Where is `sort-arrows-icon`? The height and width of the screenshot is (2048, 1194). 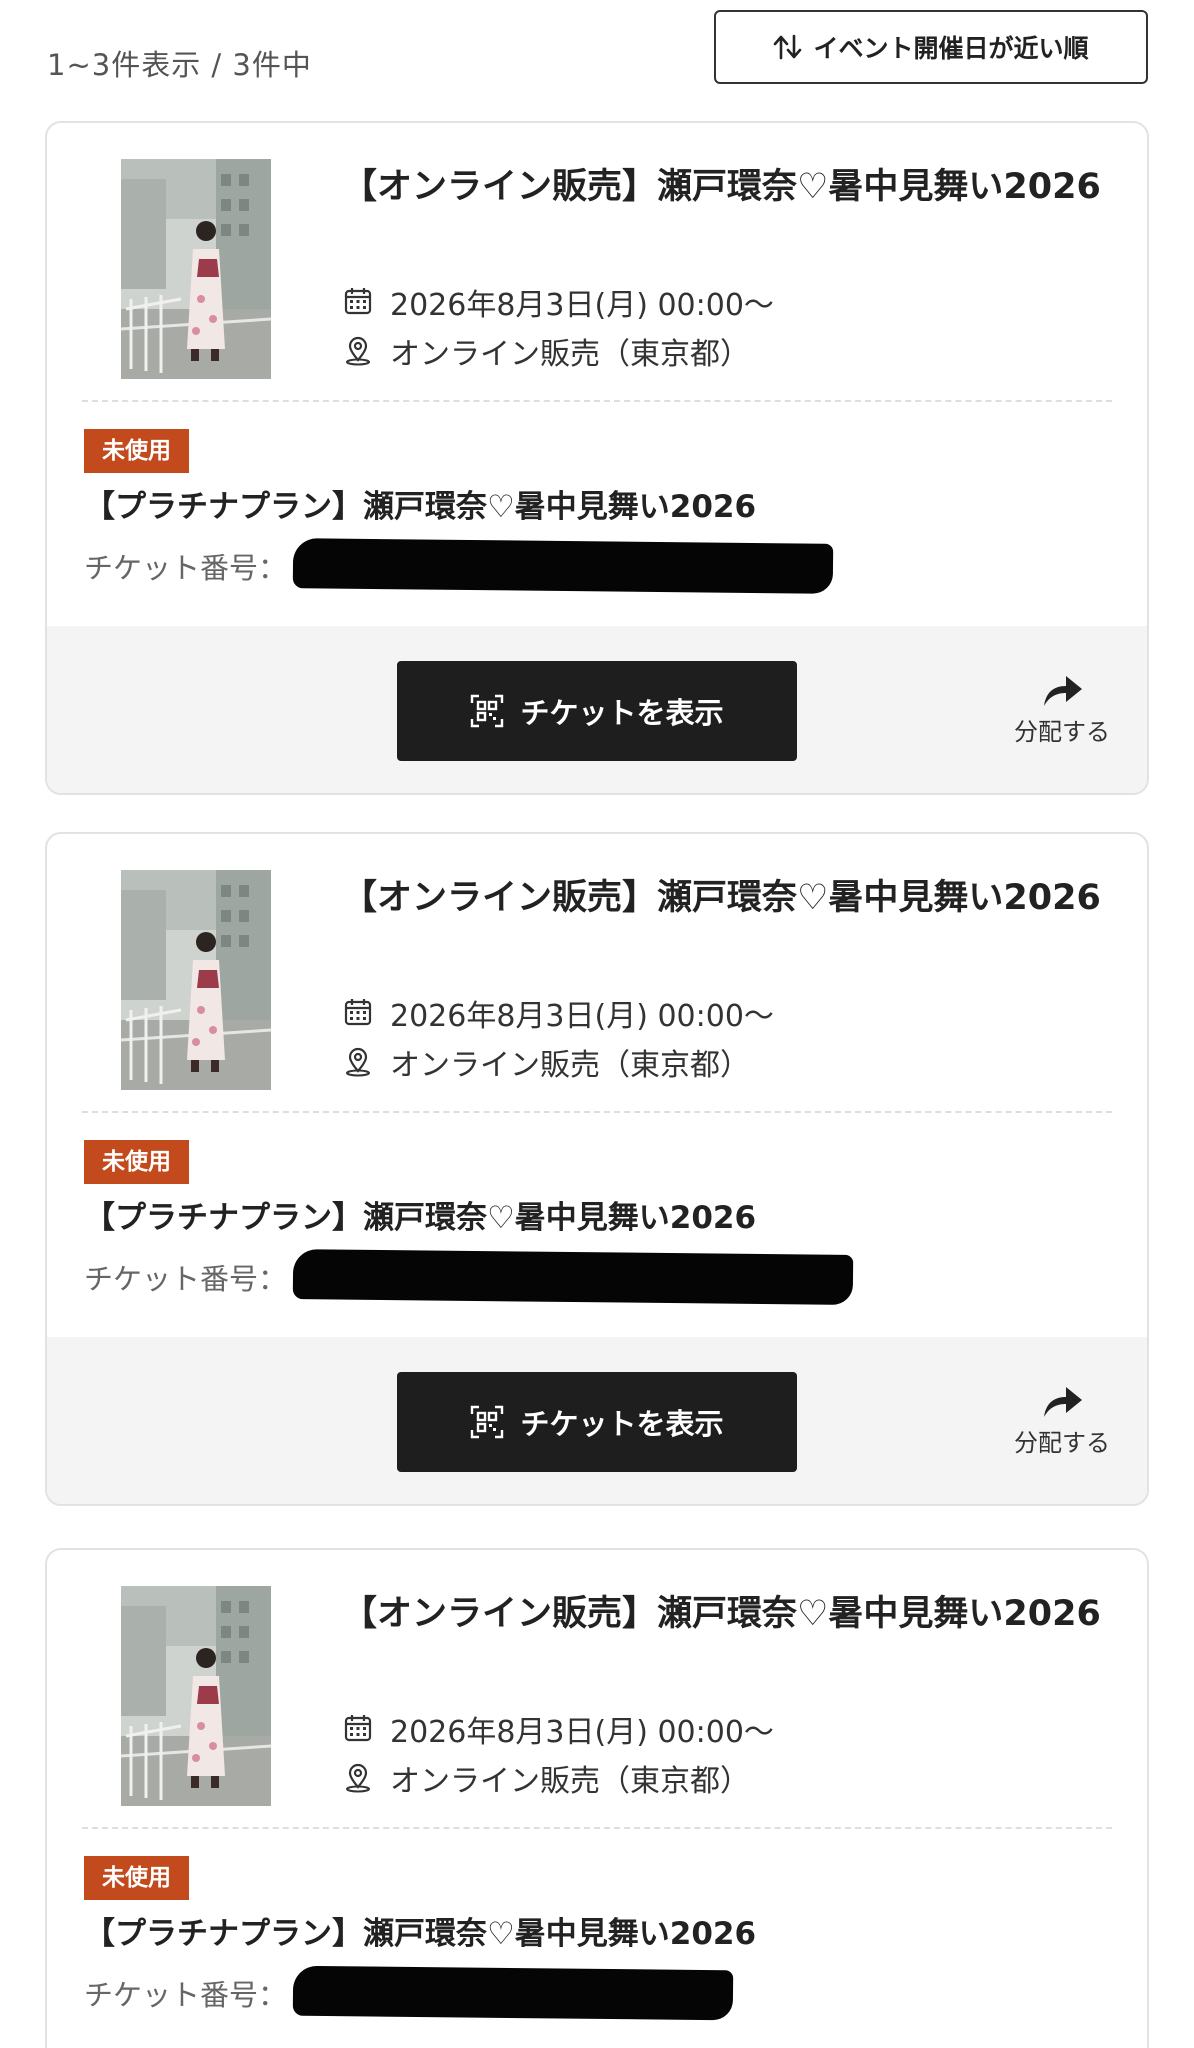
sort-arrows-icon is located at coordinates (788, 47).